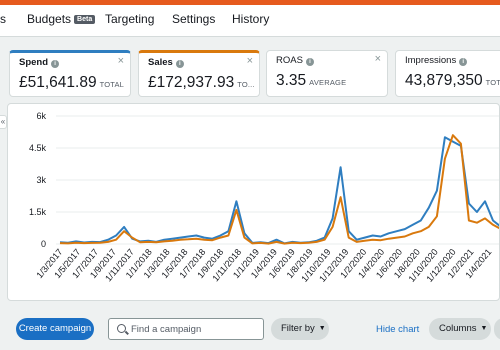 This screenshot has height=350, width=500. Describe the element at coordinates (3, 19) in the screenshot. I see `nav-item-campaigns: s` at that location.